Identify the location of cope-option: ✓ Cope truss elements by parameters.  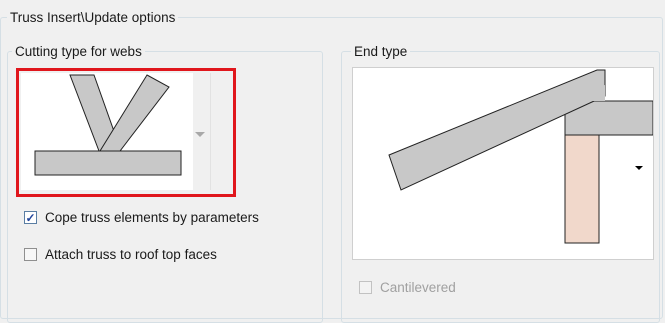
(141, 217).